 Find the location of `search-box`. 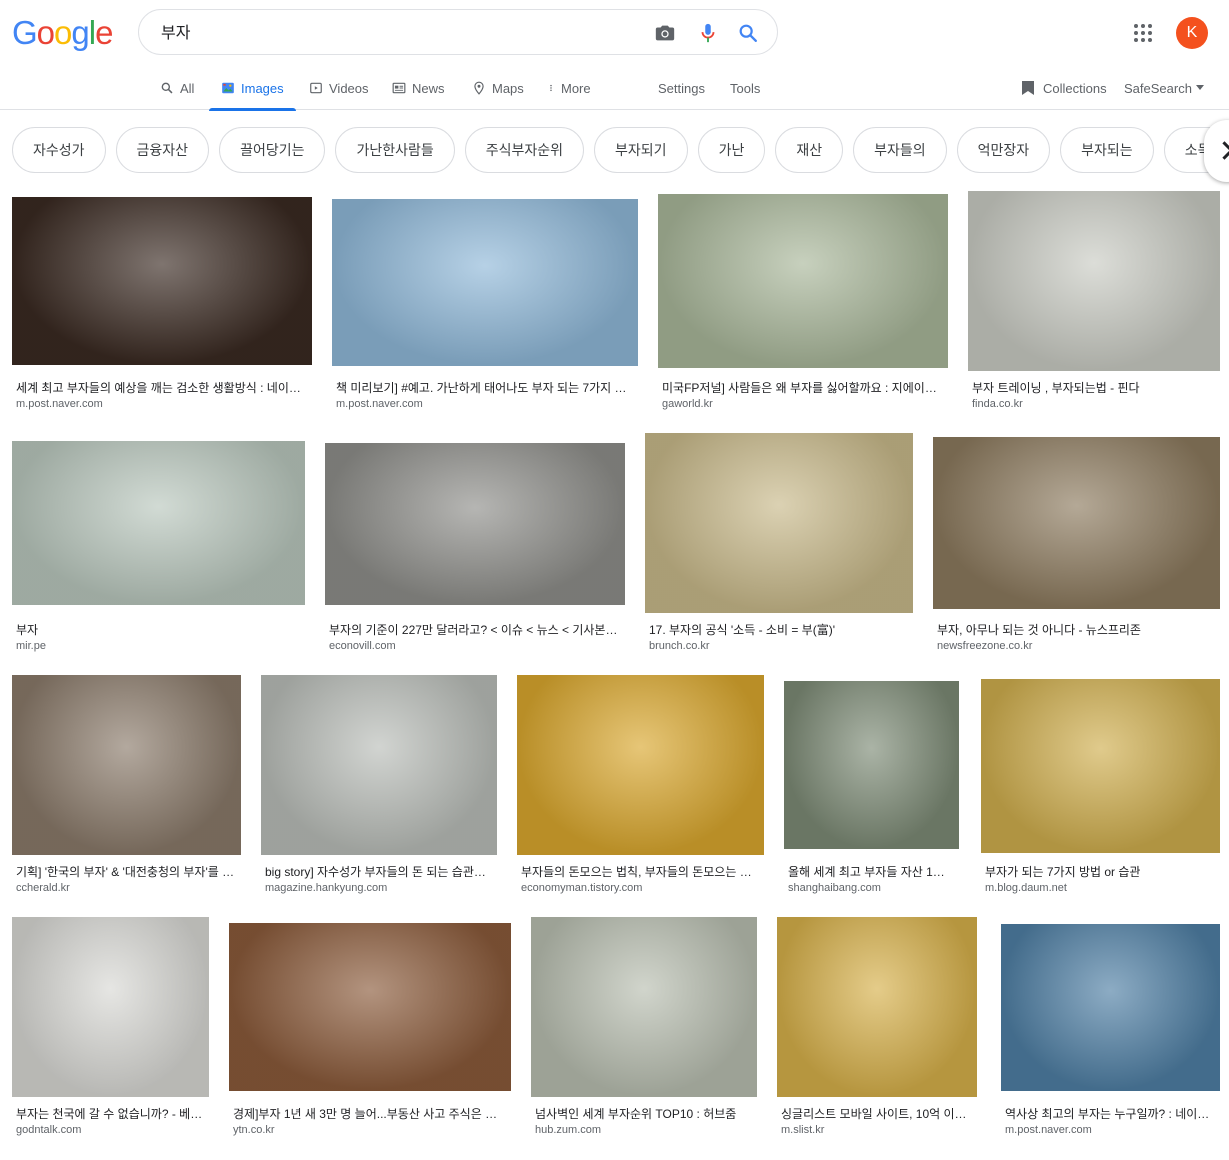

search-box is located at coordinates (458, 32).